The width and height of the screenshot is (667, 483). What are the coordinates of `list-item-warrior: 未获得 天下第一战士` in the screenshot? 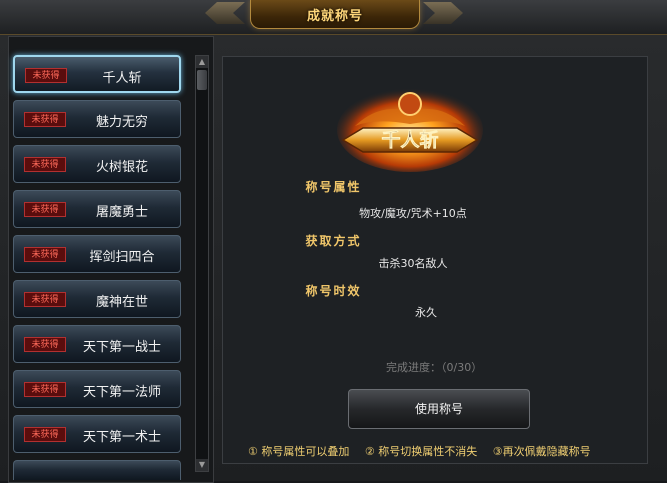 It's located at (97, 344).